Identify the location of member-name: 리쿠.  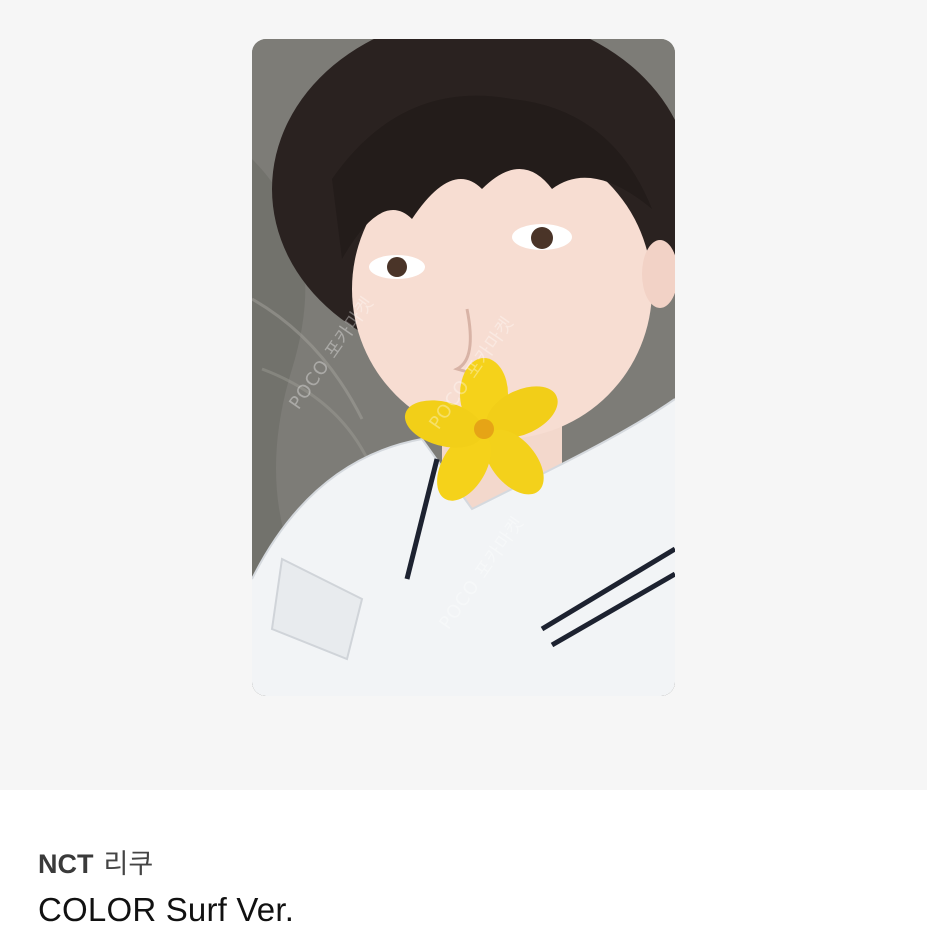
(128, 864).